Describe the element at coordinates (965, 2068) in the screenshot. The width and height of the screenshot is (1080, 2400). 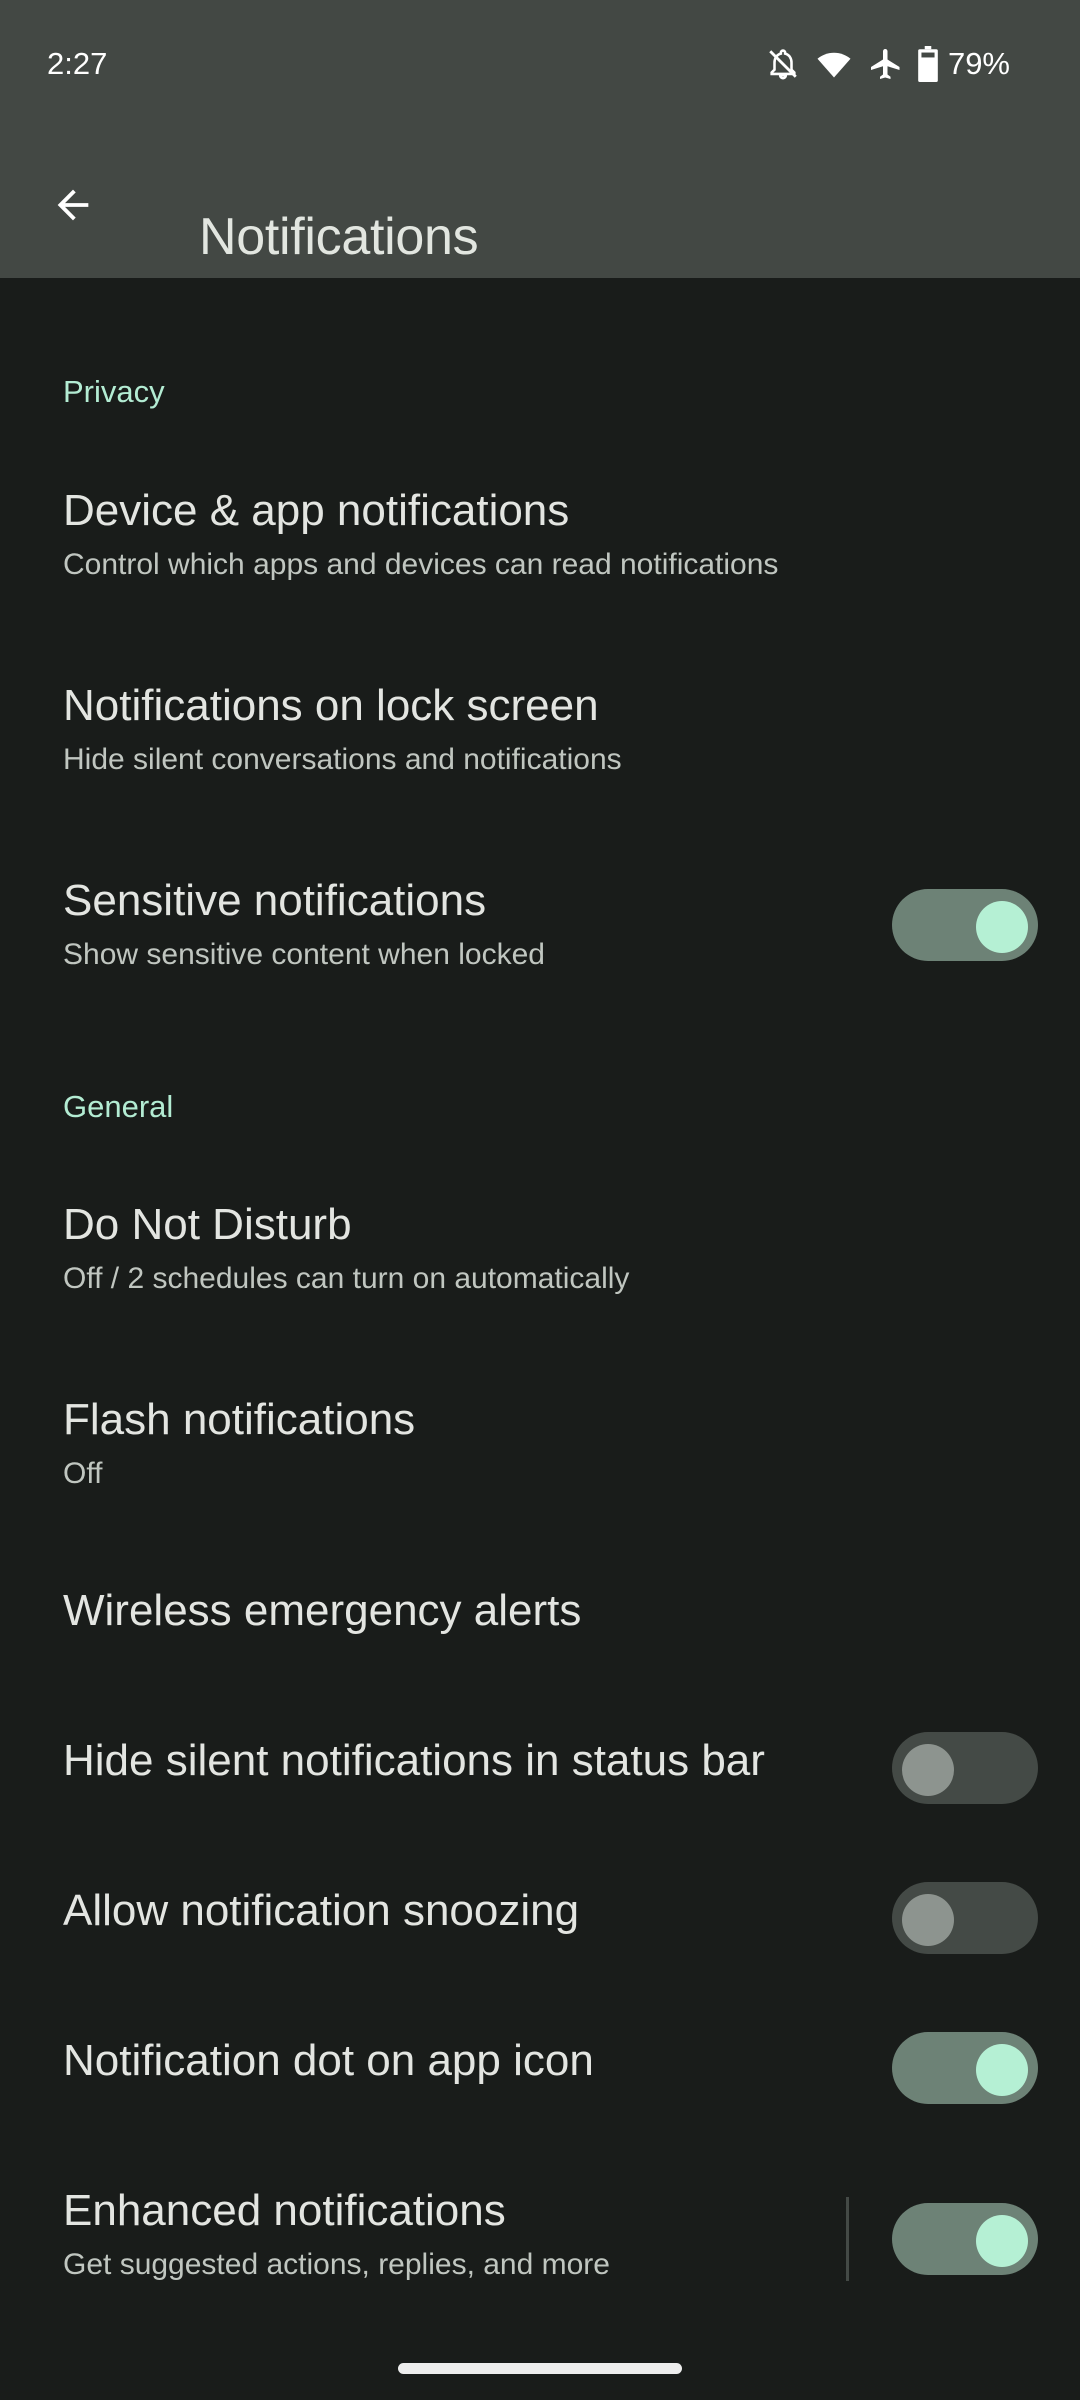
I see `notification-dot-switch` at that location.